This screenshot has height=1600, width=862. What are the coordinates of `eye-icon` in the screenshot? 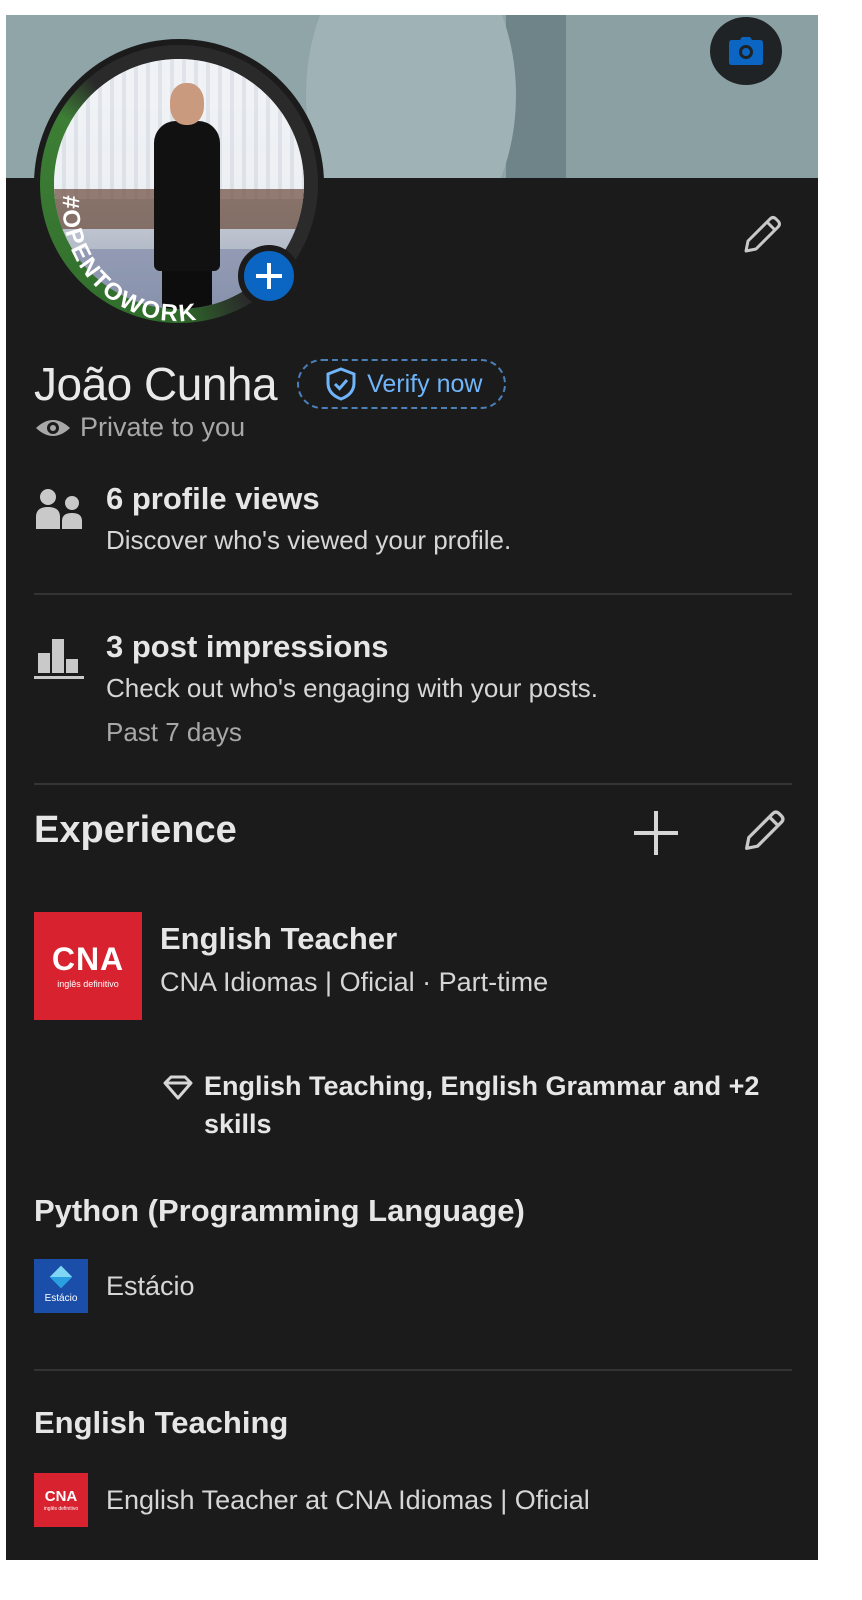 It's located at (53, 427).